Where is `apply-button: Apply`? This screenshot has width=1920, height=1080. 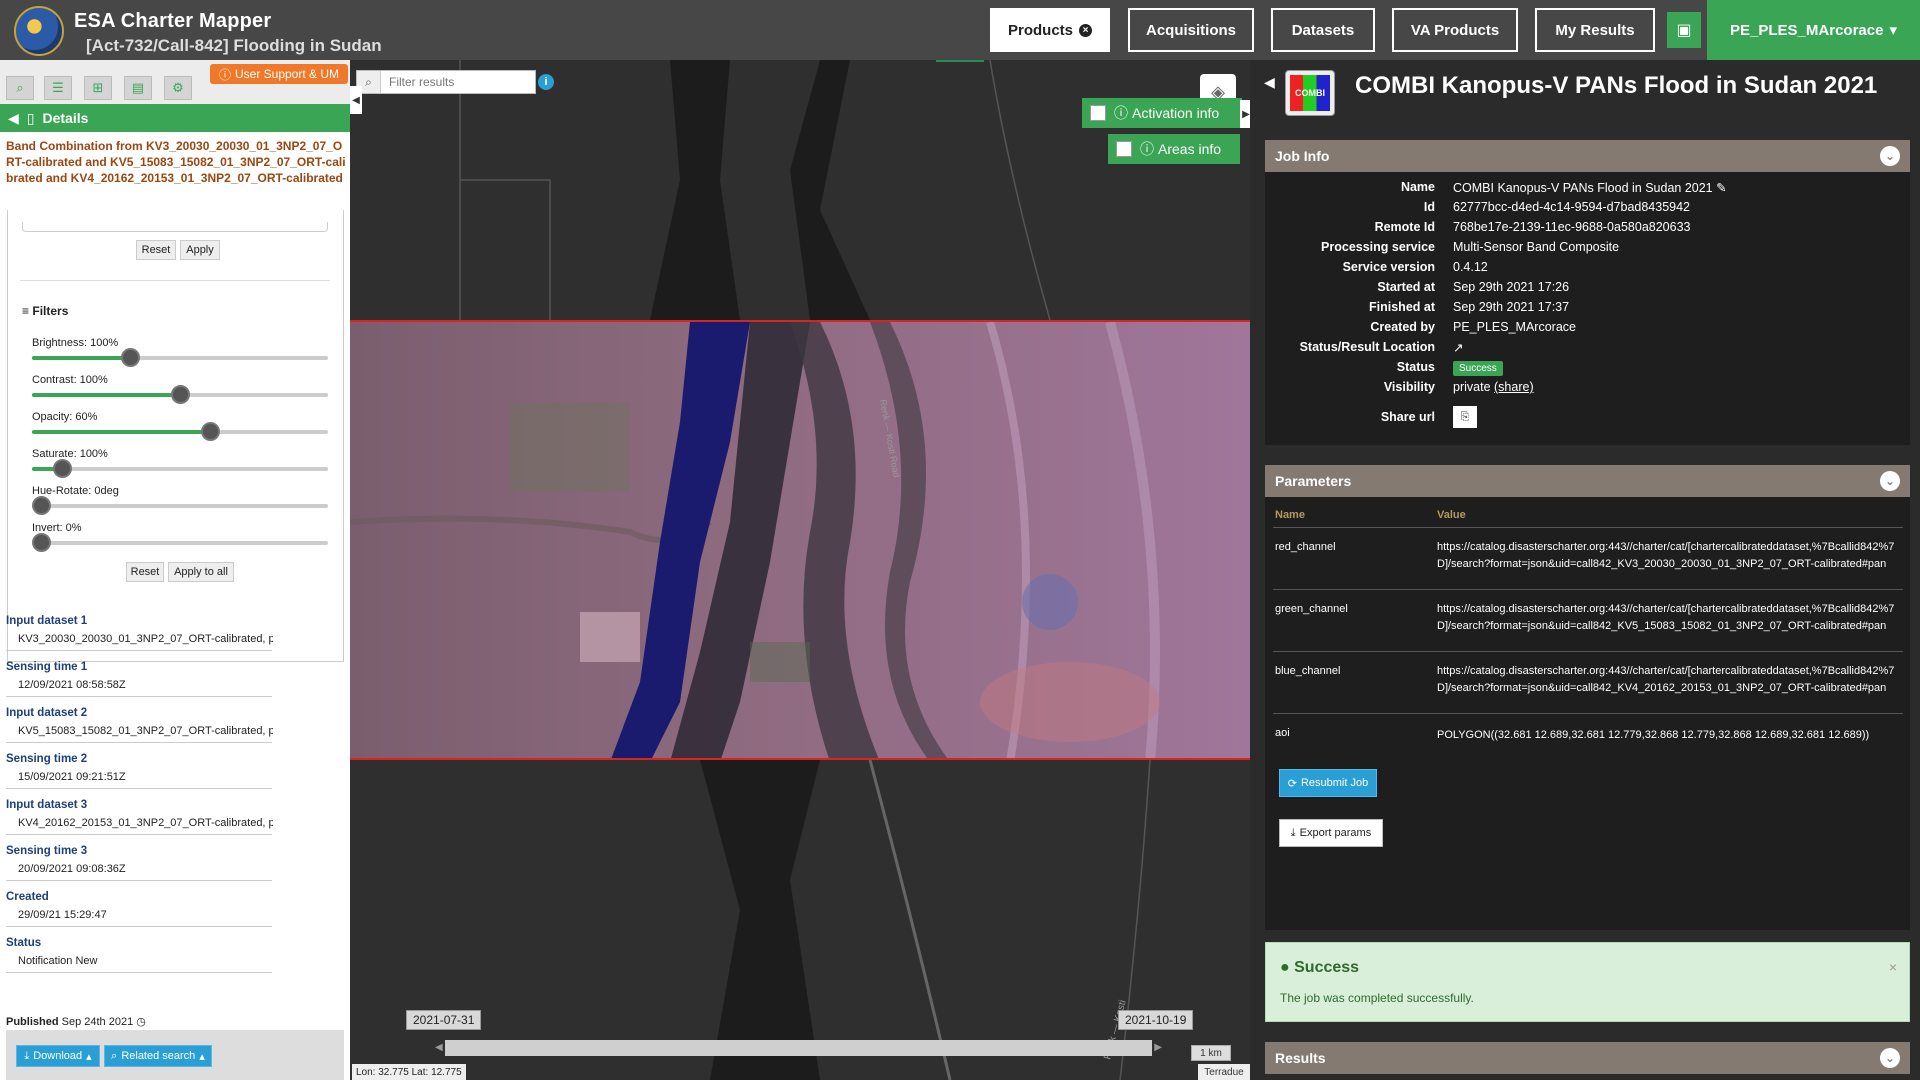 apply-button: Apply is located at coordinates (200, 250).